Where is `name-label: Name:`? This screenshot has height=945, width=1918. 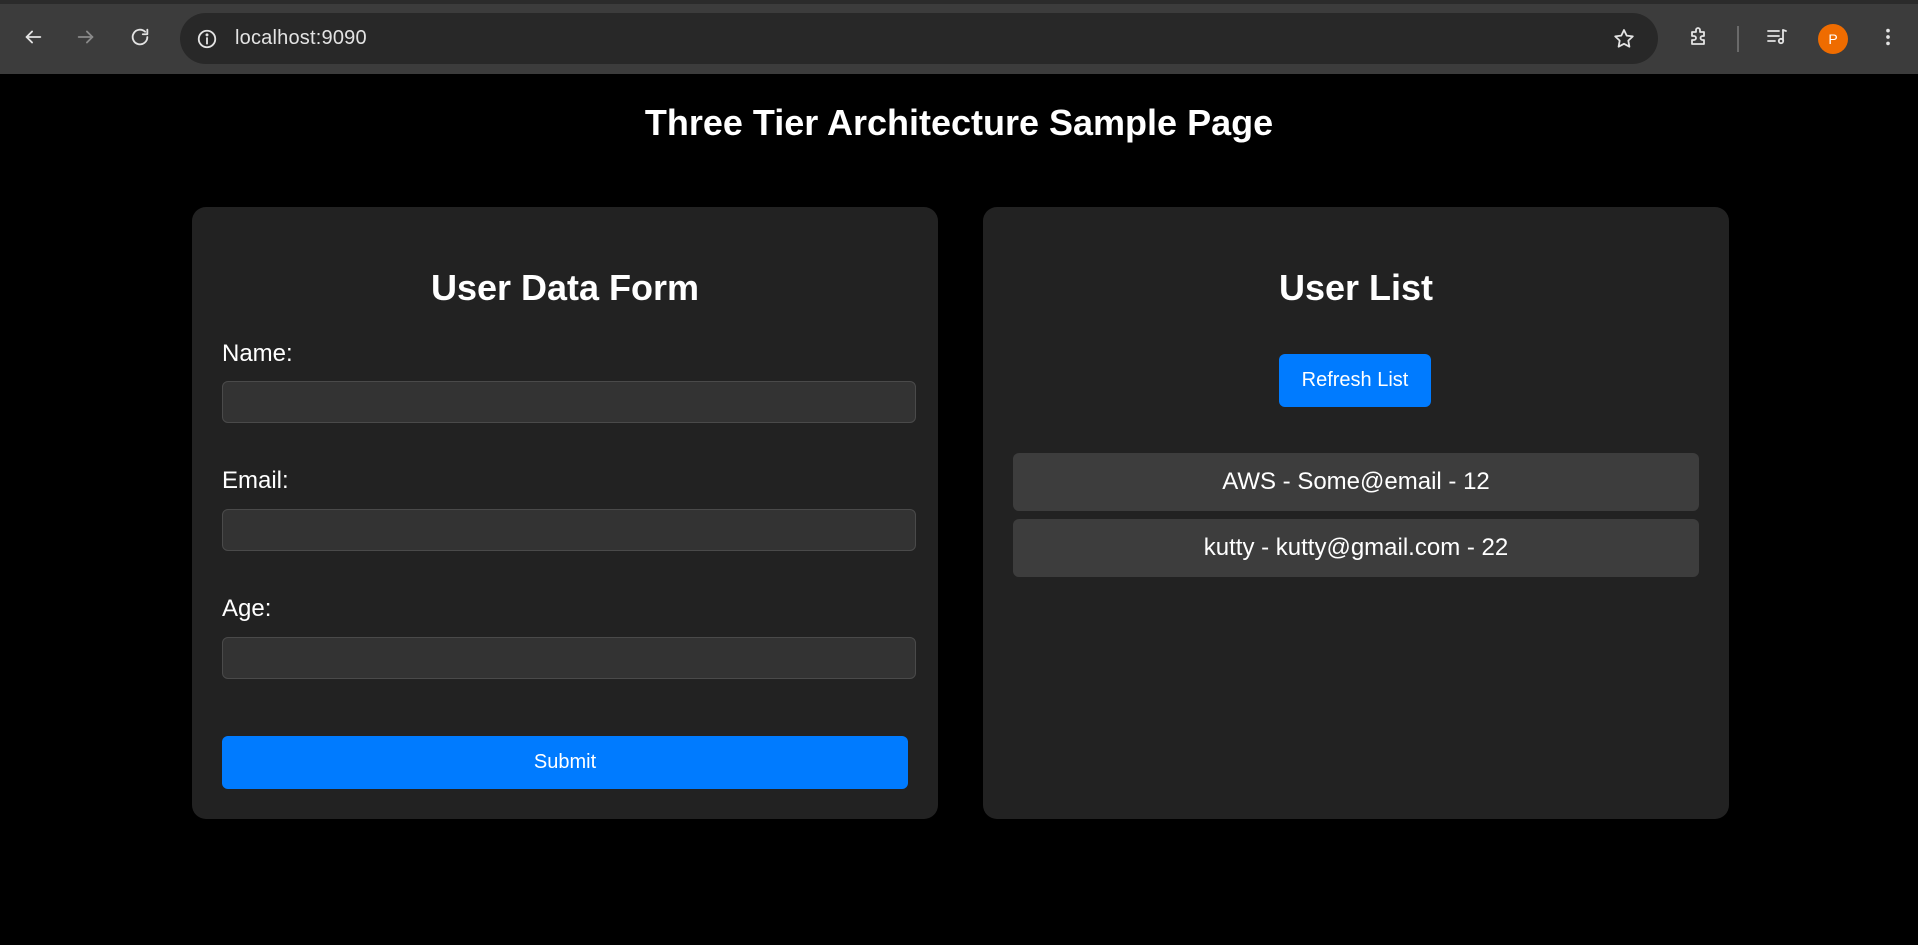 name-label: Name: is located at coordinates (257, 353).